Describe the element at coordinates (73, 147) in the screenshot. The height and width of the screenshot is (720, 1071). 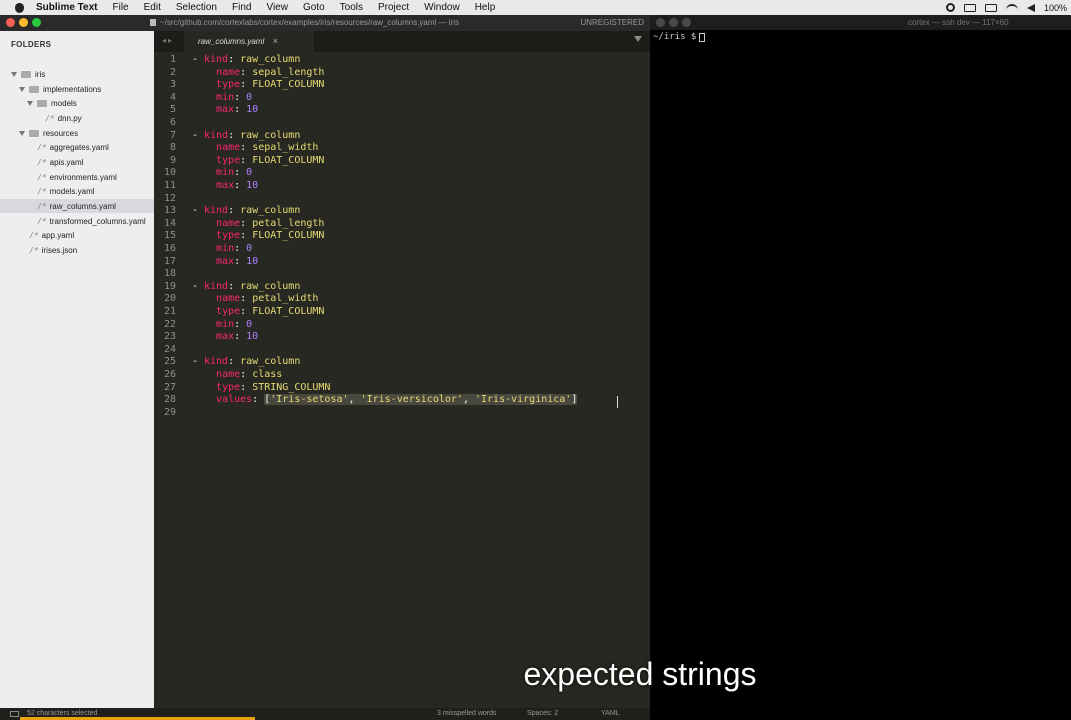
I see `sidebar-item-aggregates: /* aggregates.yaml` at that location.